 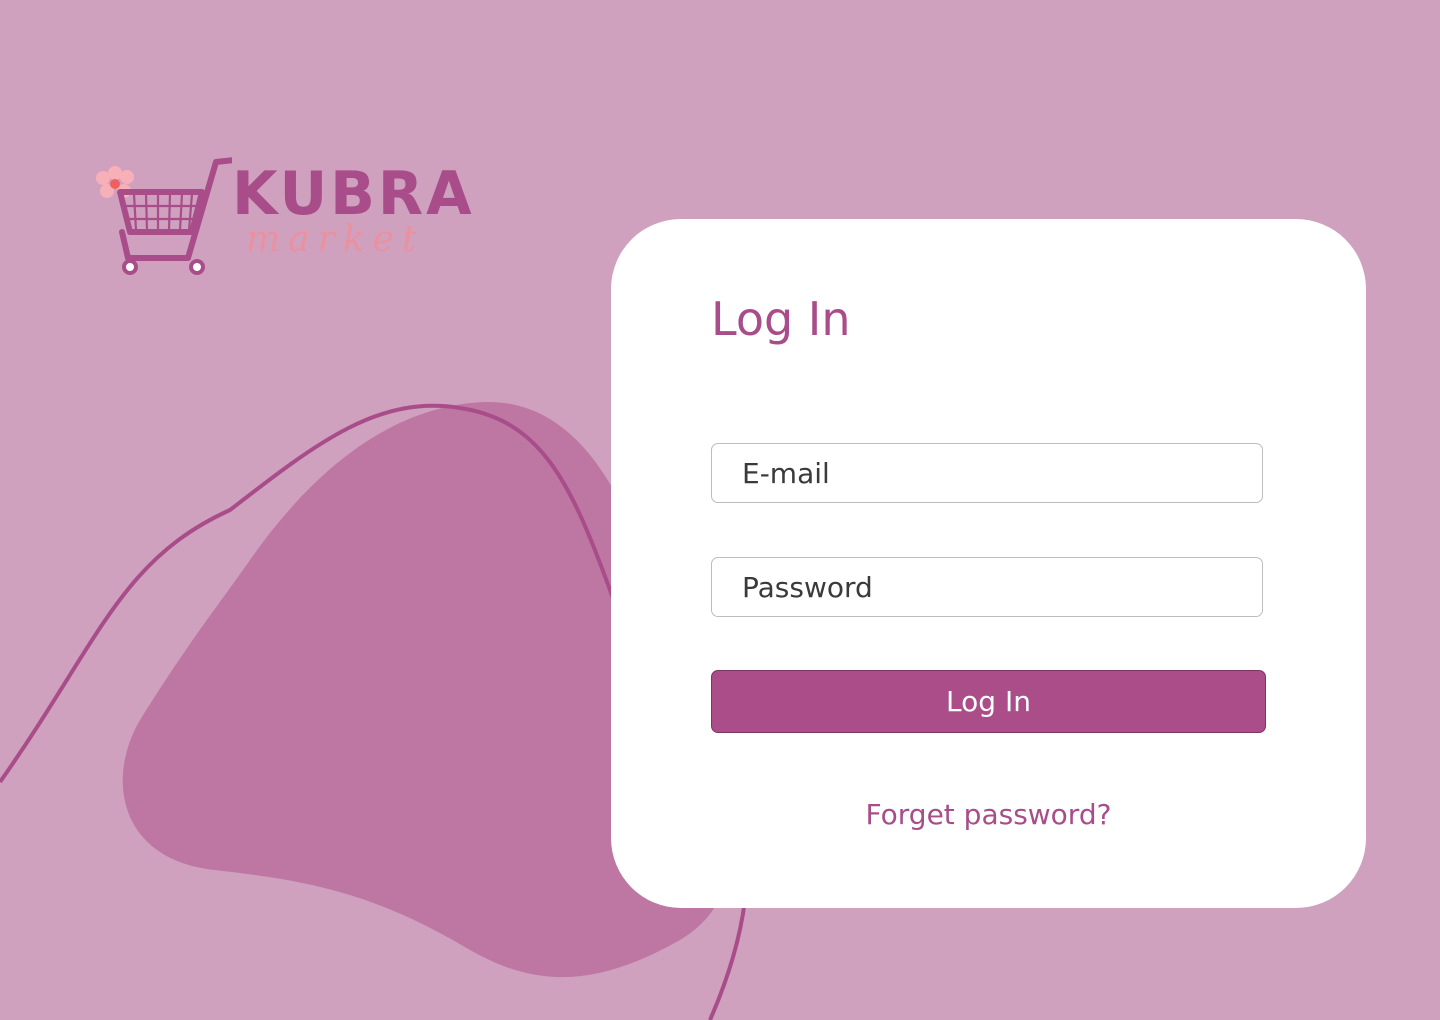 I want to click on forgot-password-link: Forget password?, so click(x=988, y=815).